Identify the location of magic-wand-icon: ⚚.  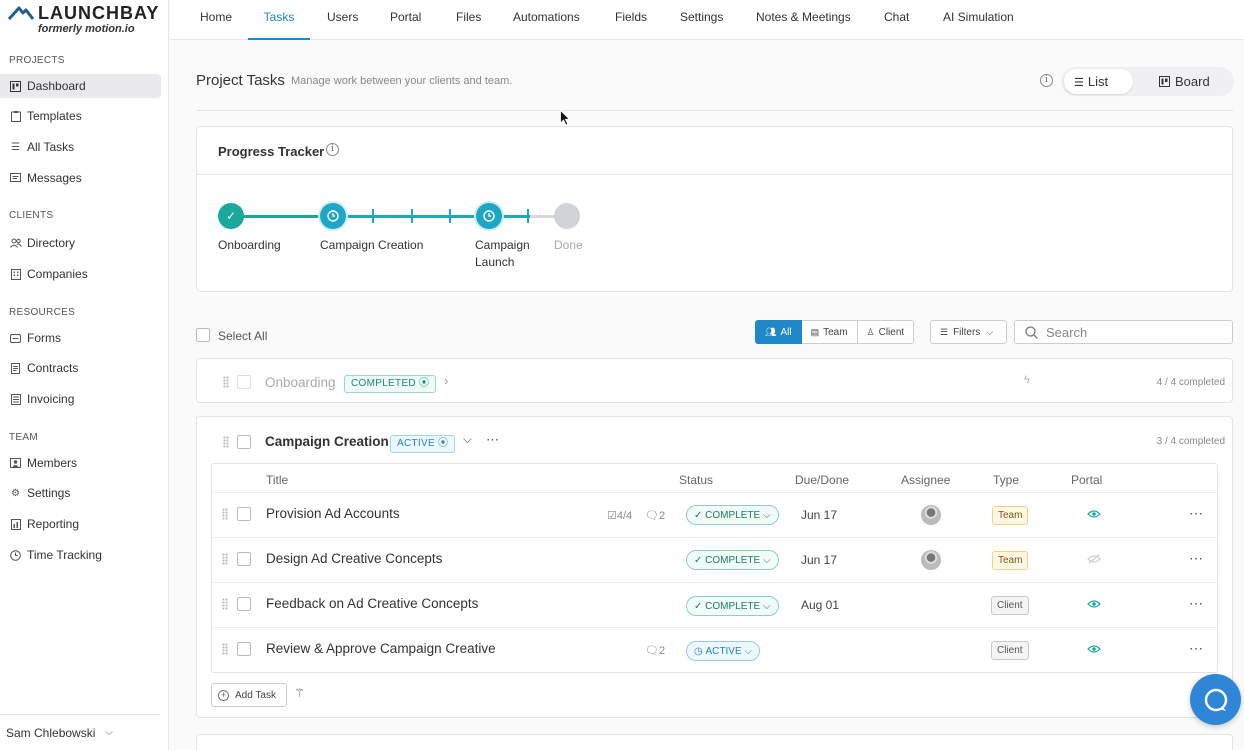
(299, 693).